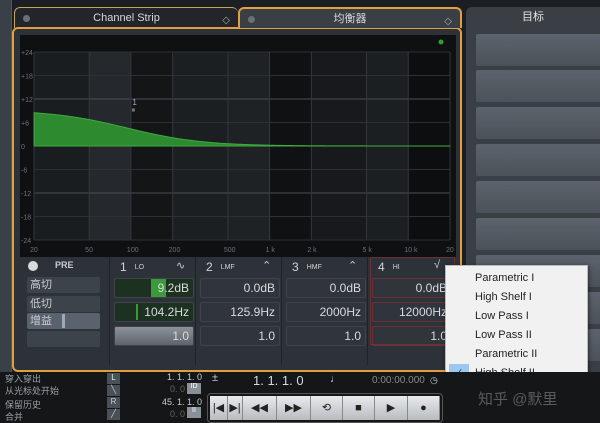 Image resolution: width=600 pixels, height=423 pixels. I want to click on note-icon: ♩, so click(335, 379).